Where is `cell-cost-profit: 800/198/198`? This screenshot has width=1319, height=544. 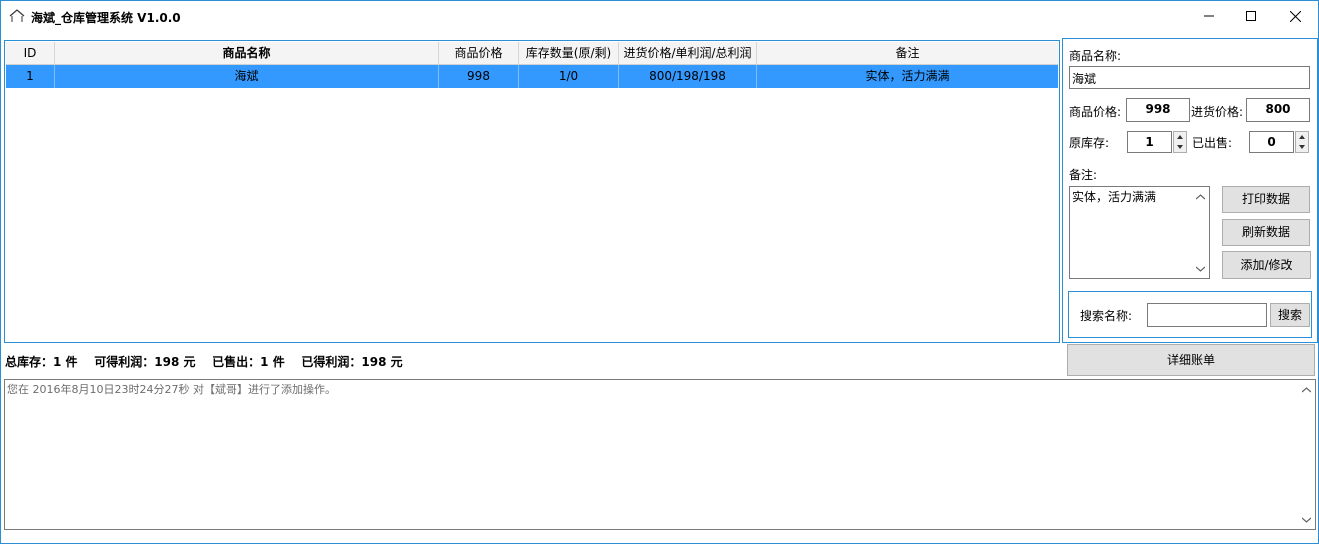
cell-cost-profit: 800/198/198 is located at coordinates (688, 76).